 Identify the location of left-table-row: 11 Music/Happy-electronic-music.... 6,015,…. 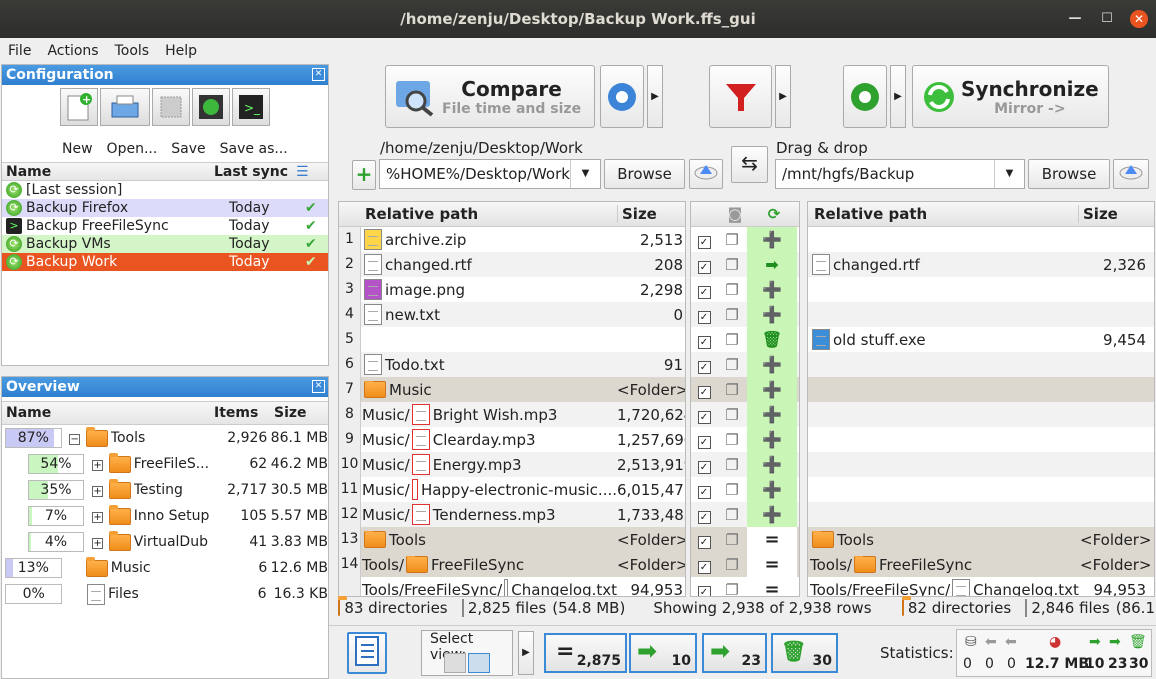
(512, 489).